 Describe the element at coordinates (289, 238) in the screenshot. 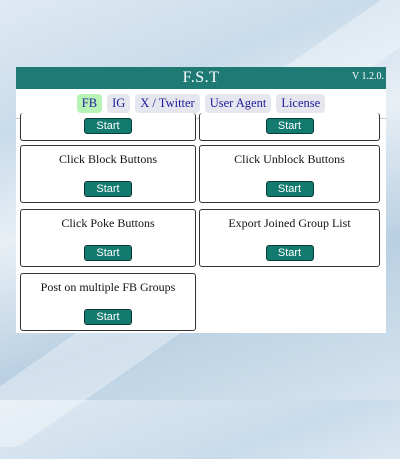

I see `feature-card-export-groups: Export Joined Group List Start` at that location.